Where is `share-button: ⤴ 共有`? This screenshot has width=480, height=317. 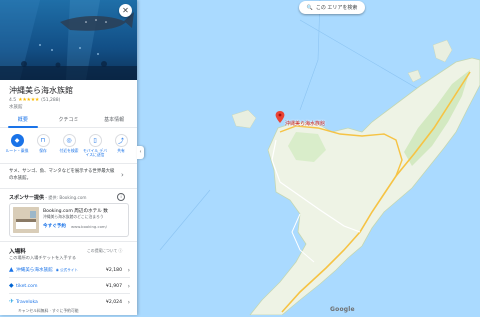 share-button: ⤴ 共有 is located at coordinates (121, 146).